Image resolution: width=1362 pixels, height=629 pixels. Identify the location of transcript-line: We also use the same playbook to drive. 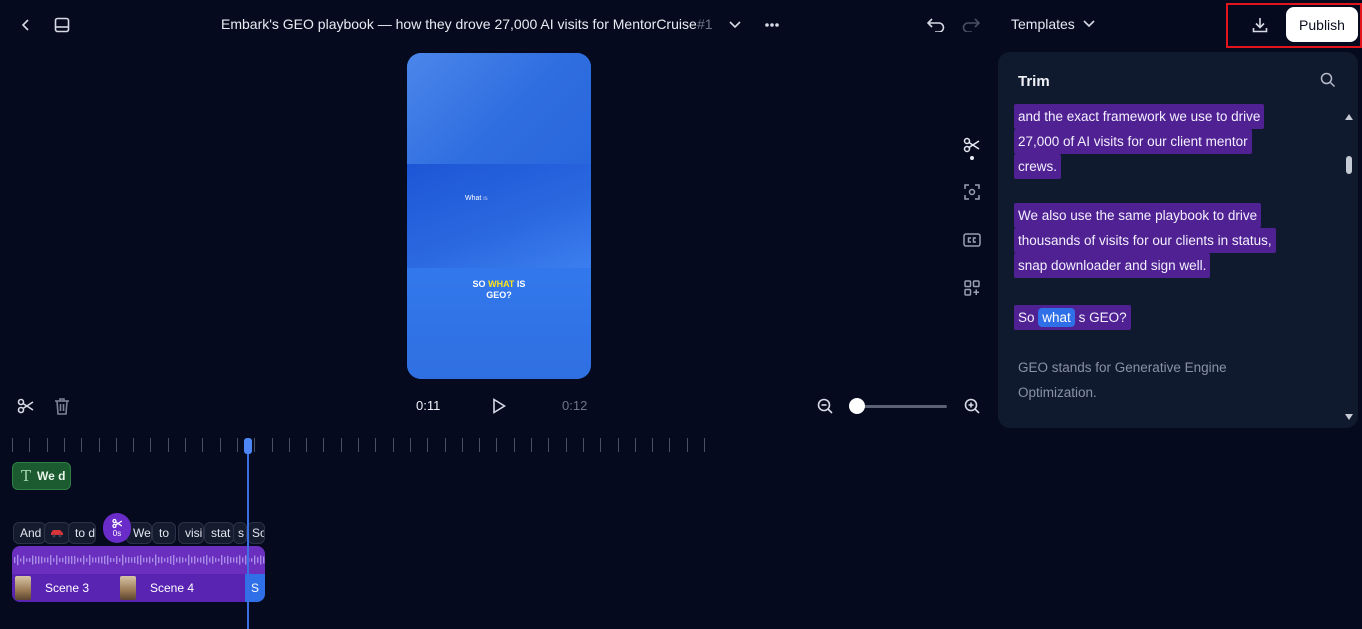
(1138, 215).